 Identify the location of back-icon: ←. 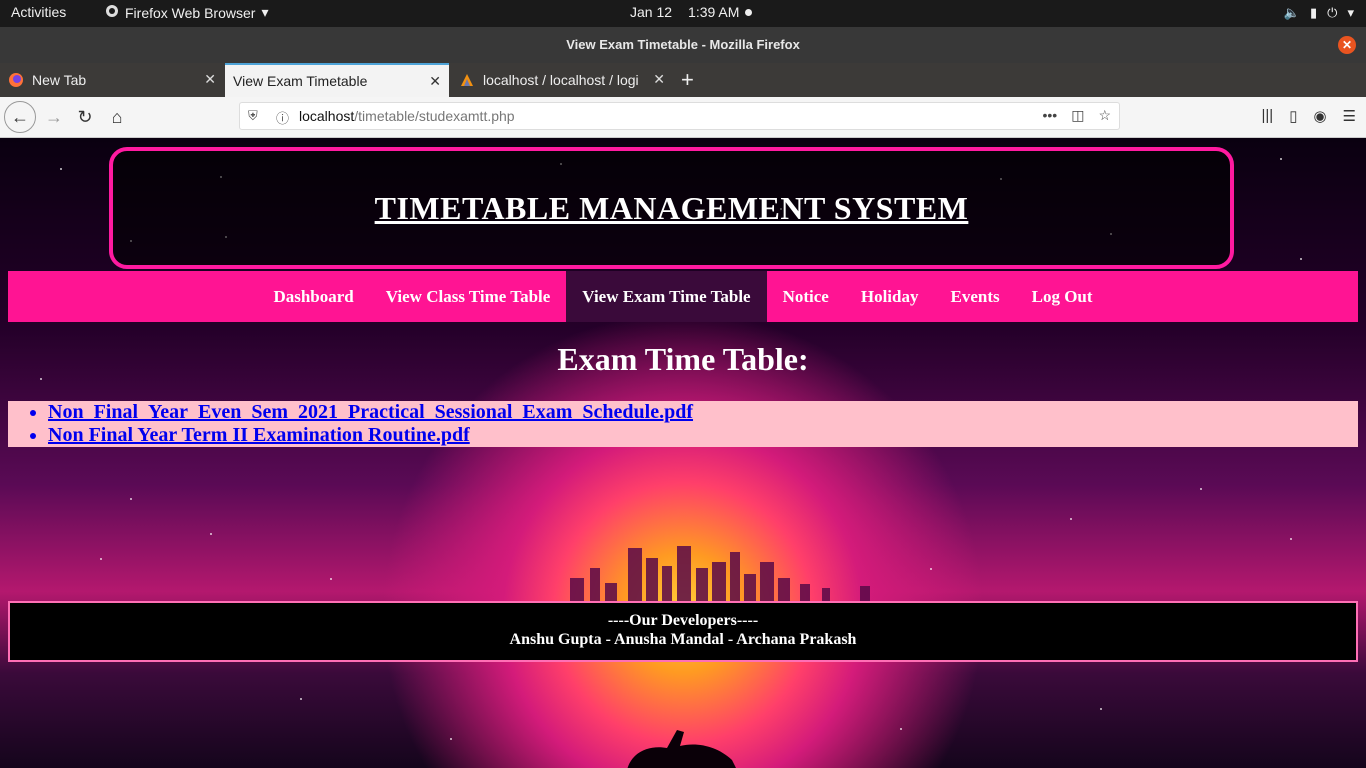
(20, 117).